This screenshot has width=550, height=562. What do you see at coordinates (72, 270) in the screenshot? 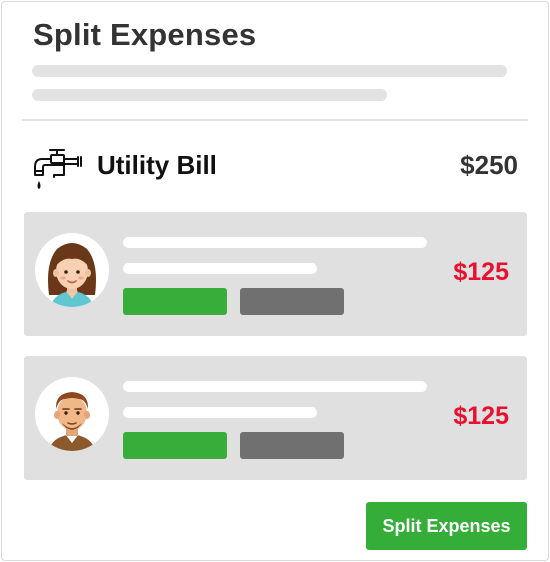
I see `woman-avatar` at bounding box center [72, 270].